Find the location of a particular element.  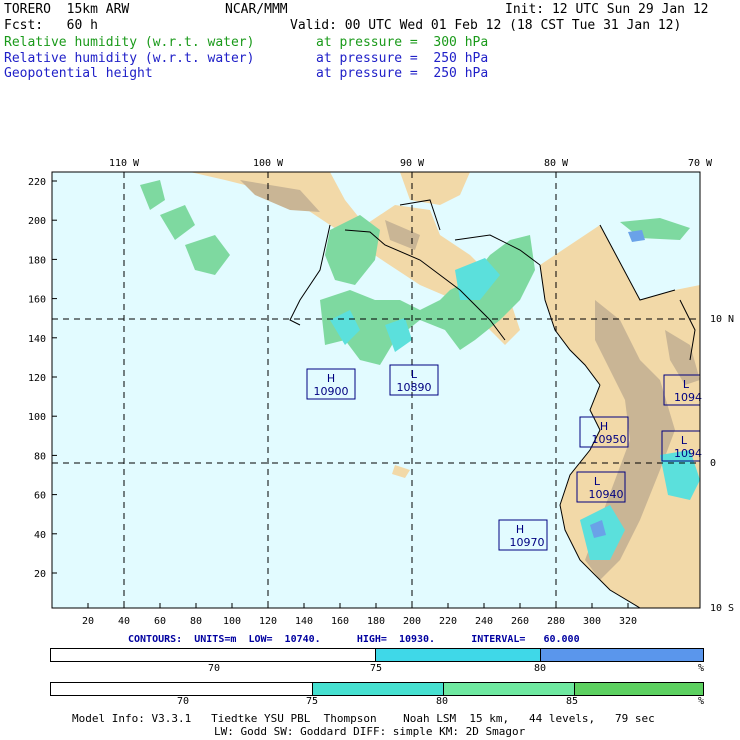

bar1-label: 80 is located at coordinates (540, 668).